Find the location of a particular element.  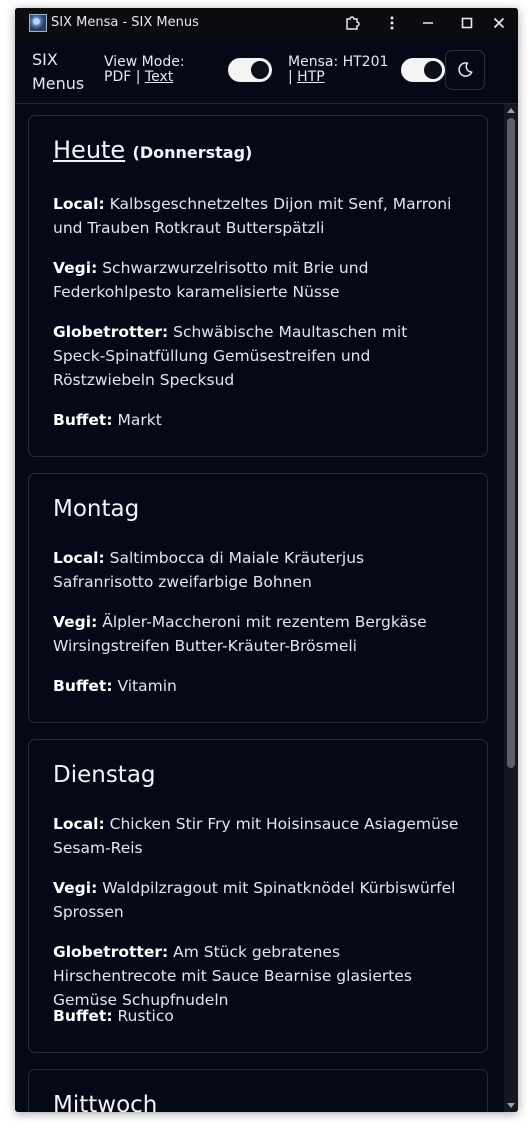

menu-item-buffet: Buffet: Rustico is located at coordinates (113, 1016).